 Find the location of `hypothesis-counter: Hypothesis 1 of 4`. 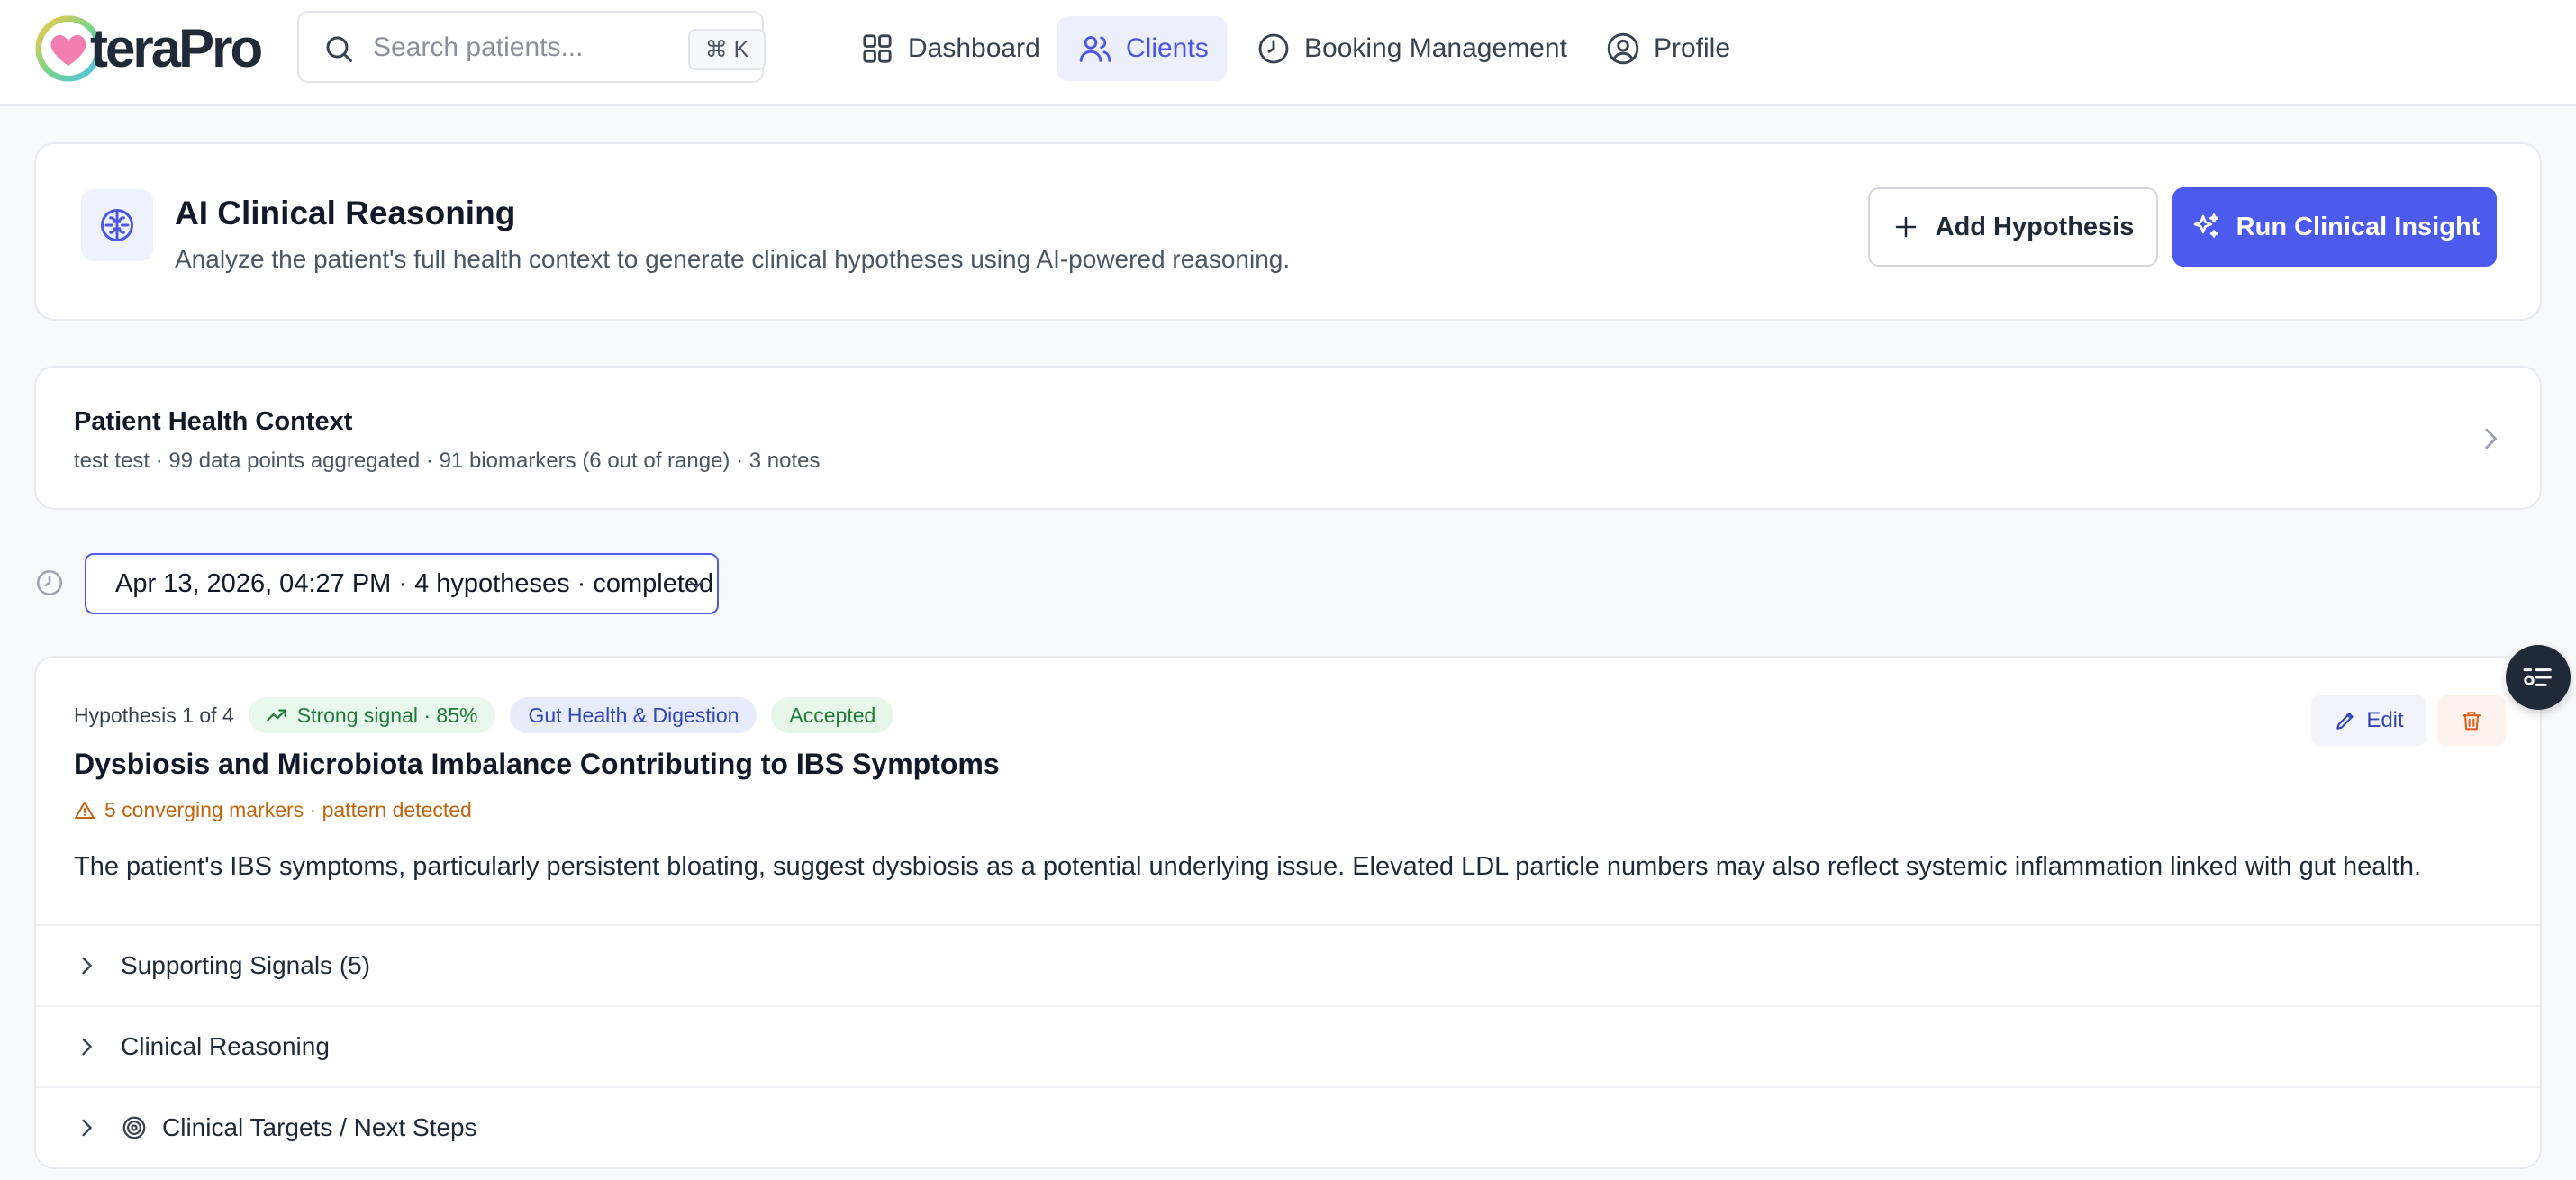

hypothesis-counter: Hypothesis 1 of 4 is located at coordinates (154, 715).